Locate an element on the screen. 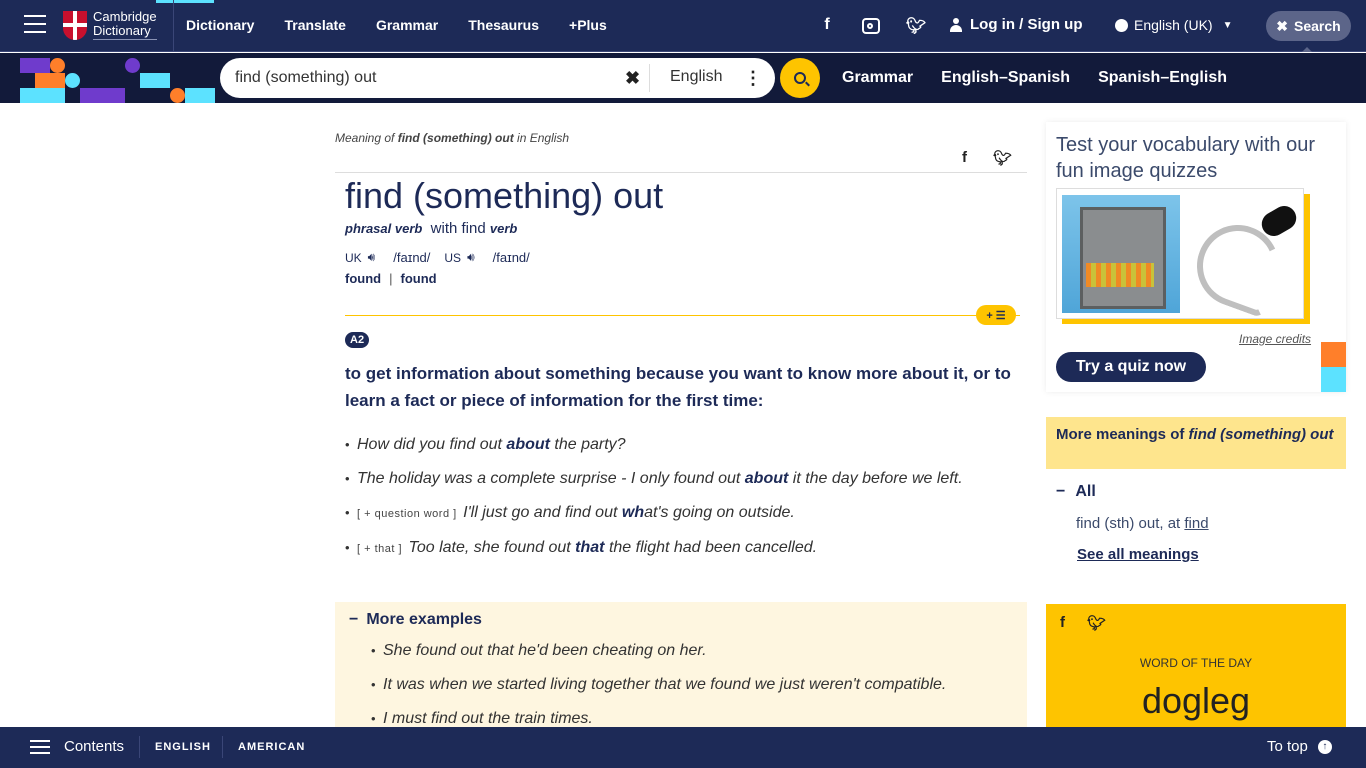 The image size is (1366, 768). part-of-speech: phrasal verb with find verb is located at coordinates (431, 228).